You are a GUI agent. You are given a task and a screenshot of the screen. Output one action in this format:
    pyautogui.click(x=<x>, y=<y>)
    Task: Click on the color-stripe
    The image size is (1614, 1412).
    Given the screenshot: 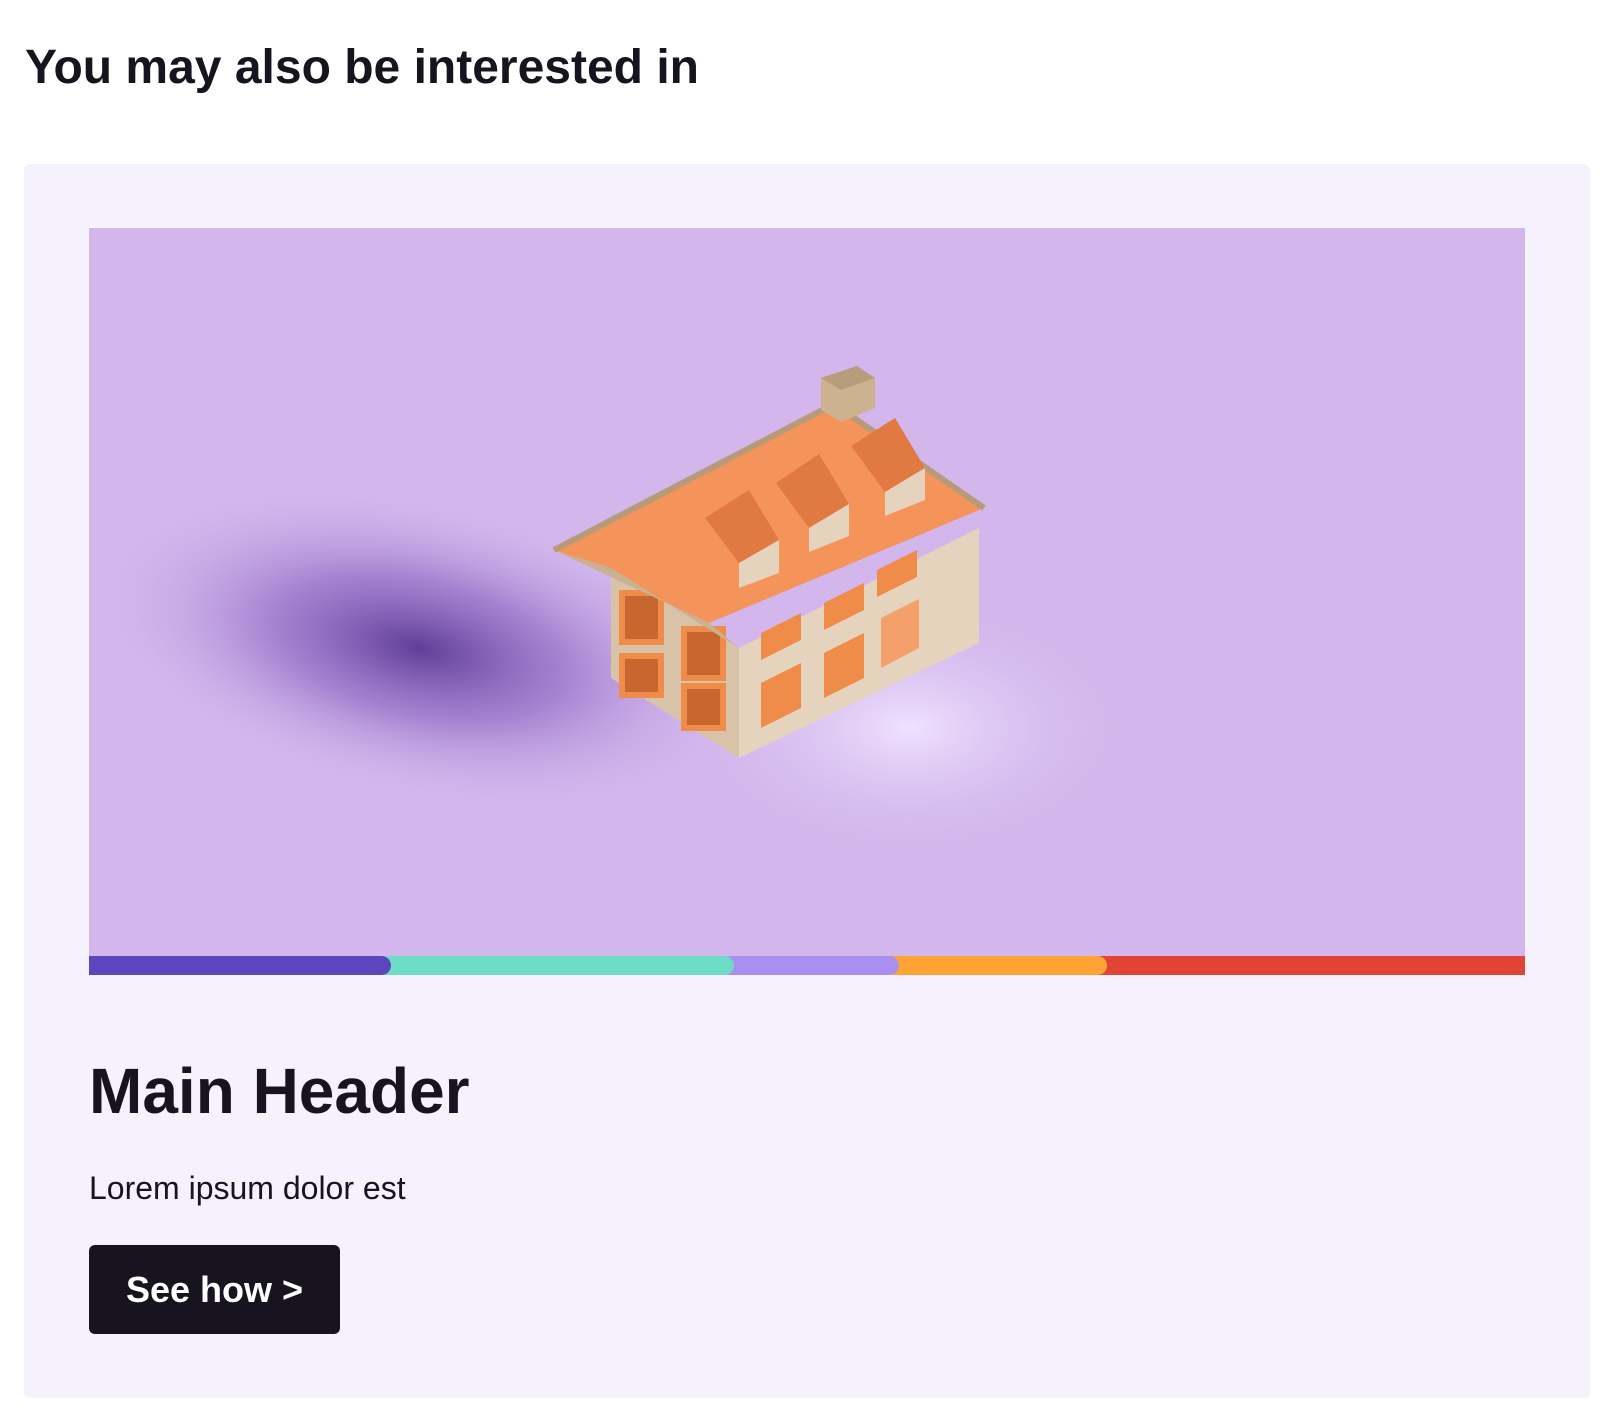 What is the action you would take?
    pyautogui.click(x=807, y=965)
    